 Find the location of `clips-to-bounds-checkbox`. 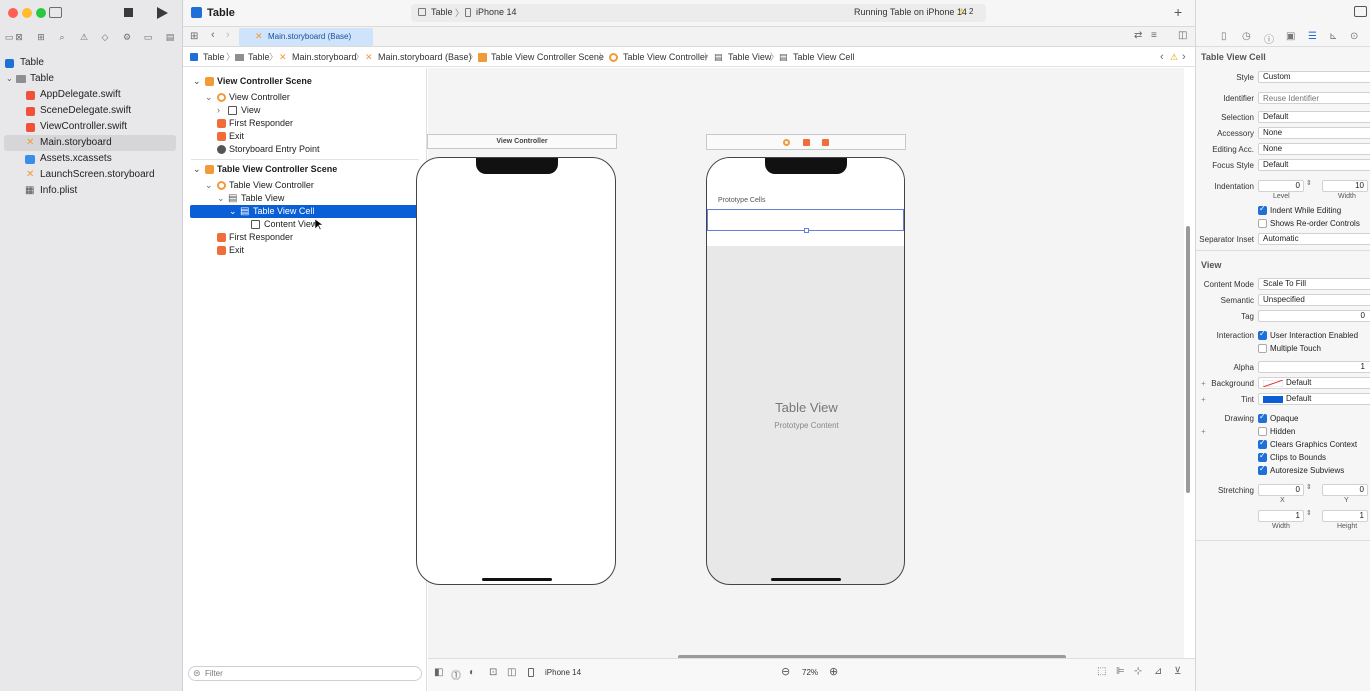

clips-to-bounds-checkbox is located at coordinates (1262, 456).